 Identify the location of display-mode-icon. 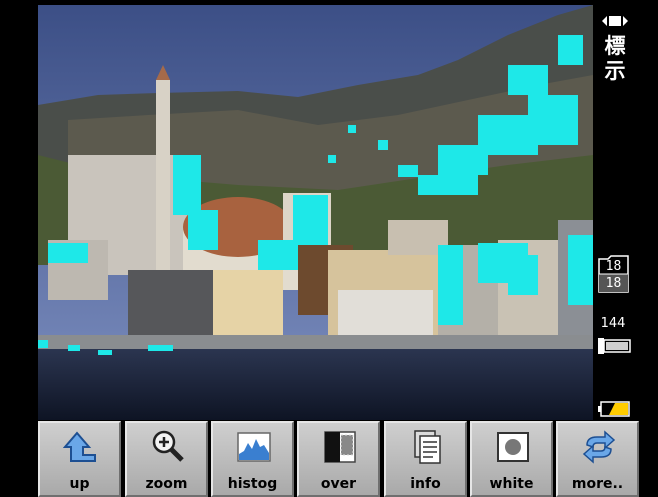
(615, 21).